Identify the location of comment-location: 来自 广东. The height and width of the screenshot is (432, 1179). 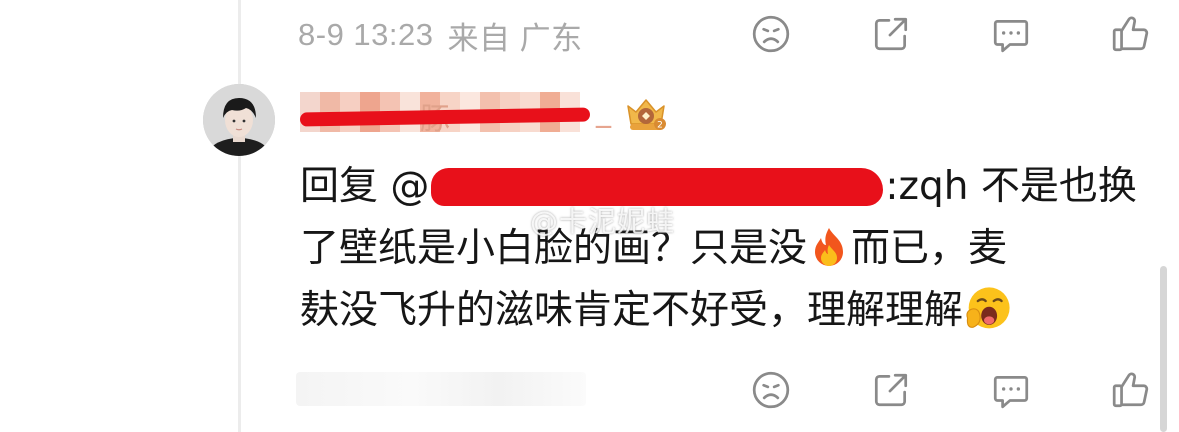
(515, 38).